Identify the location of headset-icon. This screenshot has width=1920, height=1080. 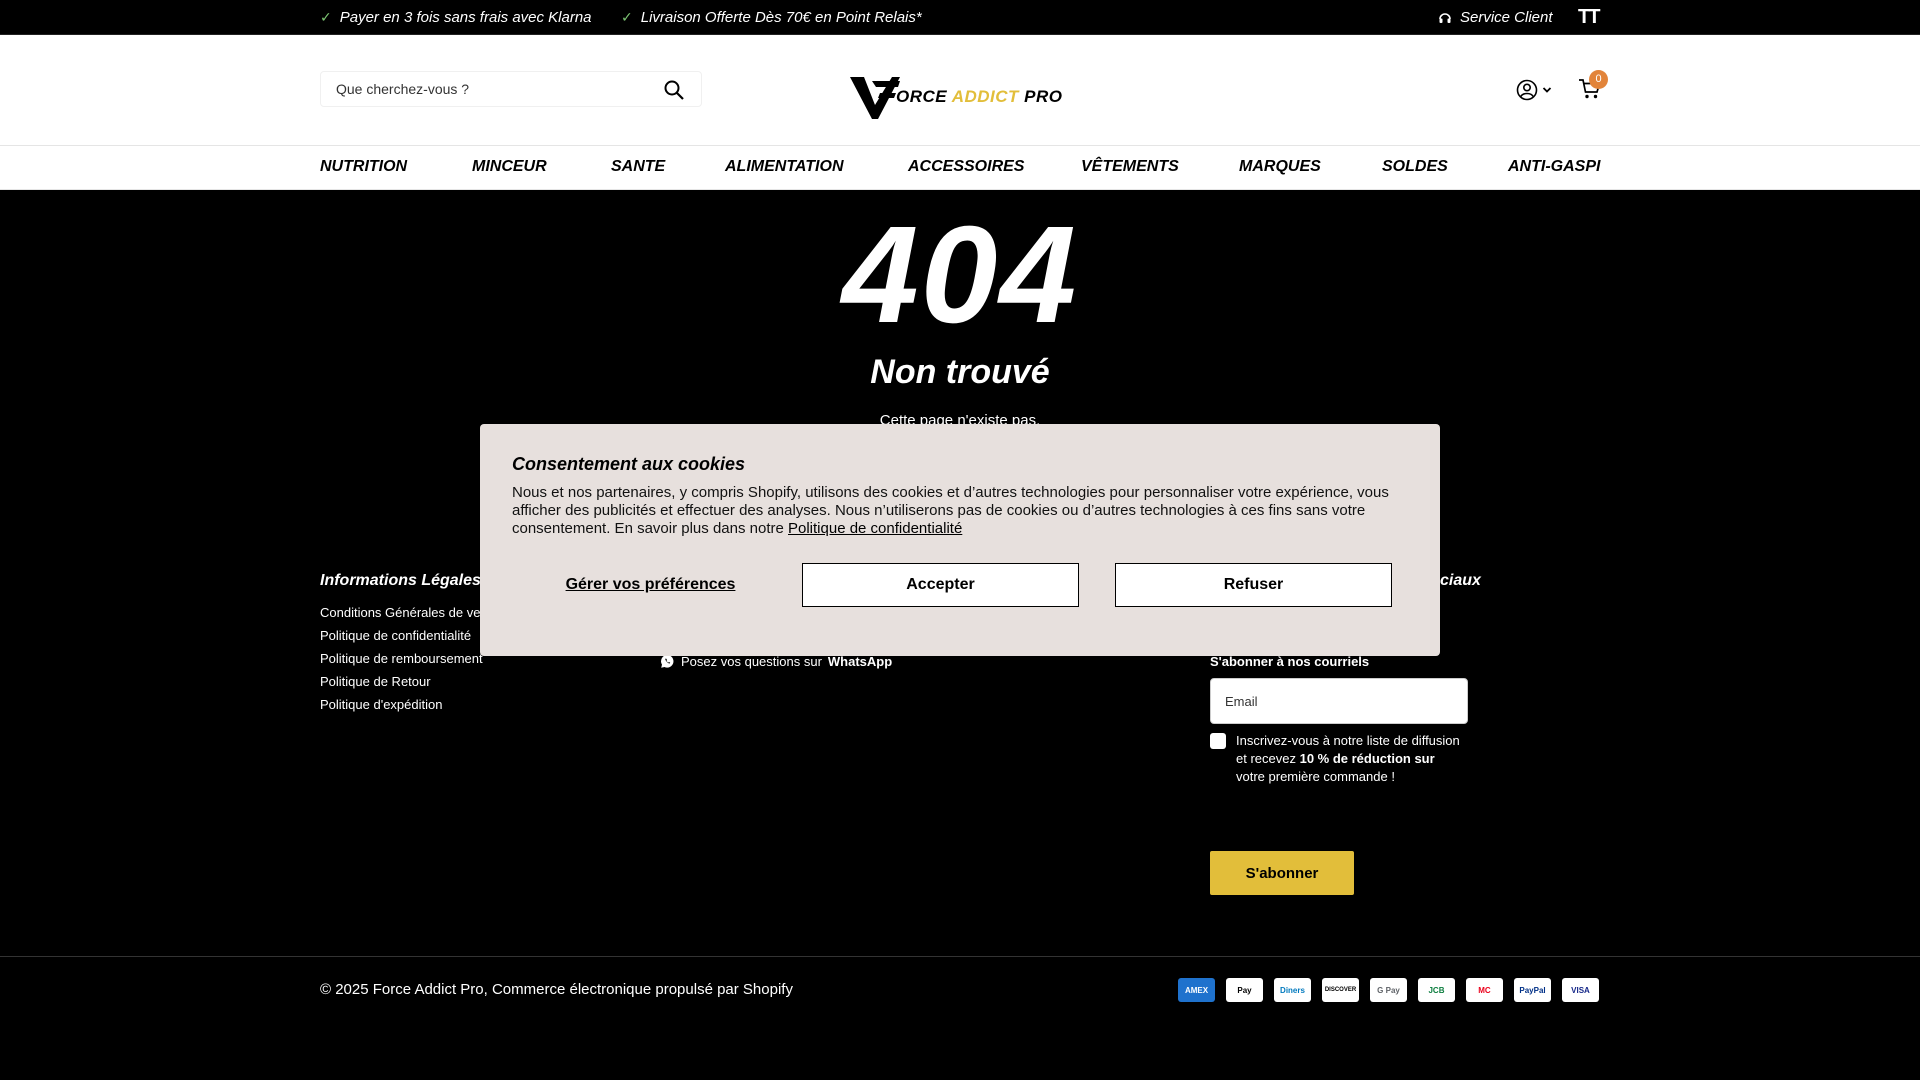
(1445, 17).